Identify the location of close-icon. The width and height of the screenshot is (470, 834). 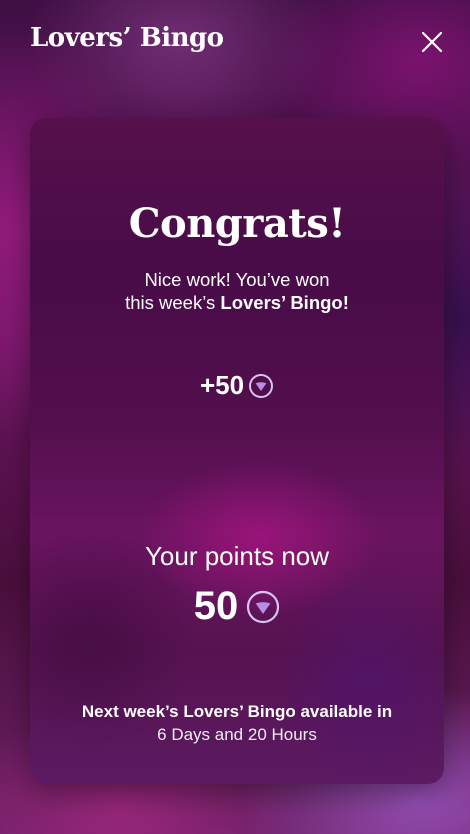
(432, 42).